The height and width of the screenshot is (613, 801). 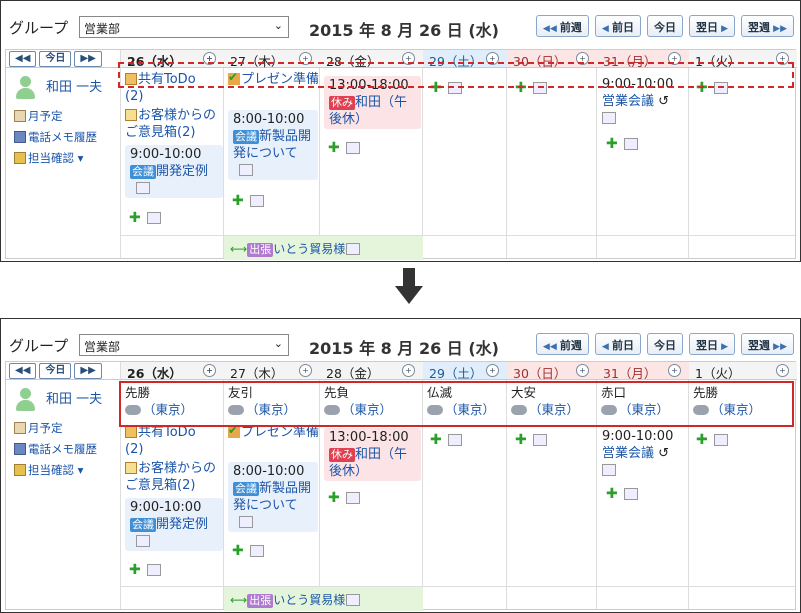 I want to click on day-header: 27（木） +, so click(x=272, y=371).